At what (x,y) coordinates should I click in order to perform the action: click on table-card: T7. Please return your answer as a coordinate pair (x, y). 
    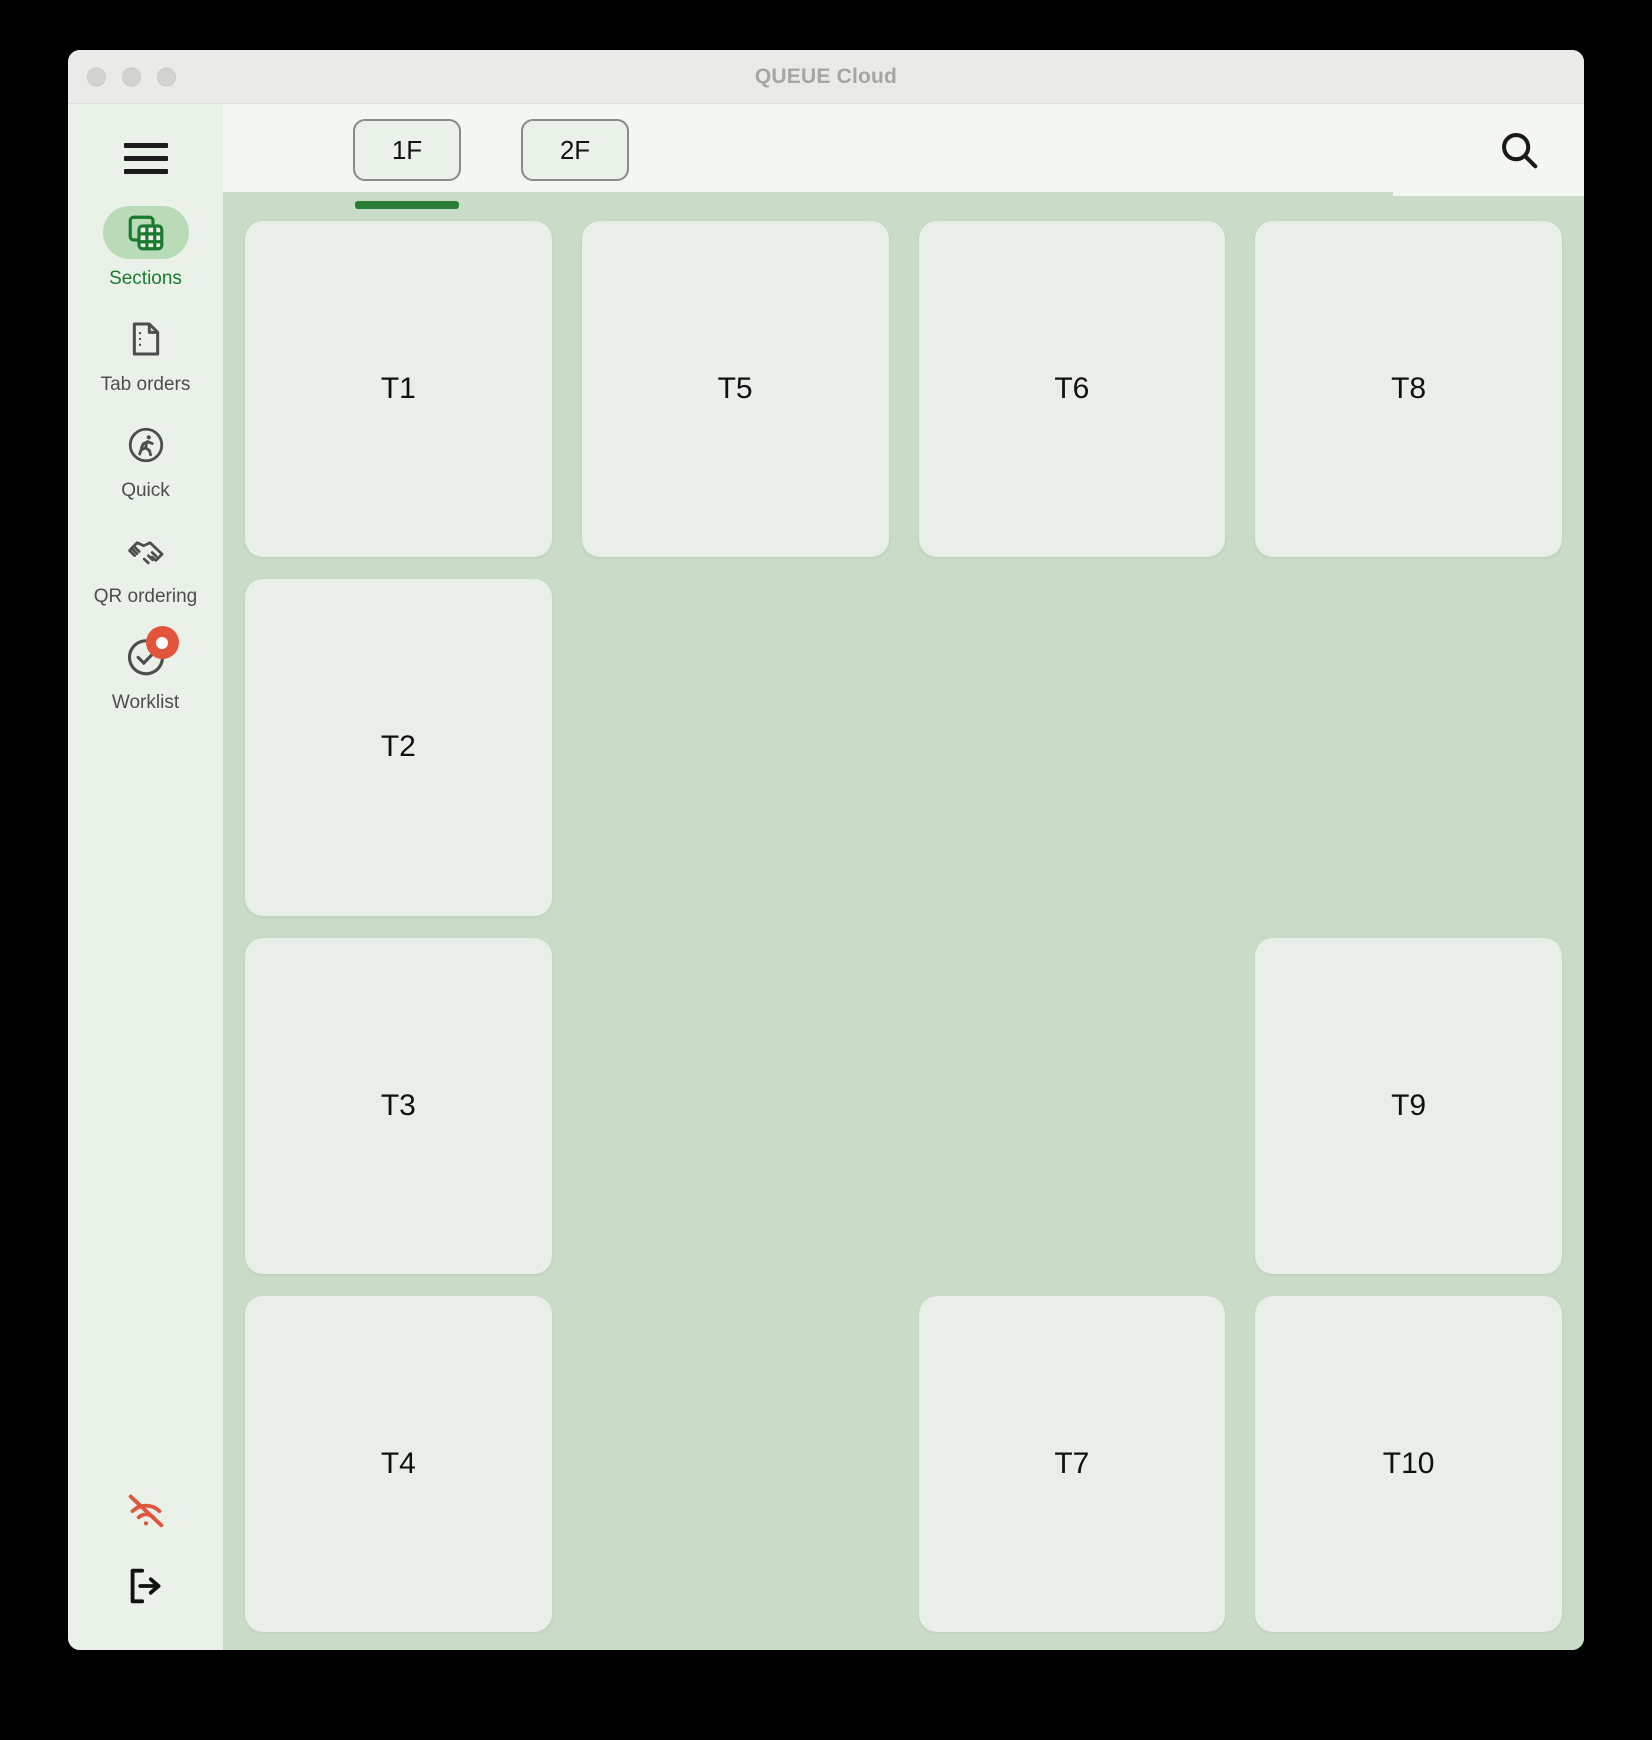
    Looking at the image, I should click on (1072, 1463).